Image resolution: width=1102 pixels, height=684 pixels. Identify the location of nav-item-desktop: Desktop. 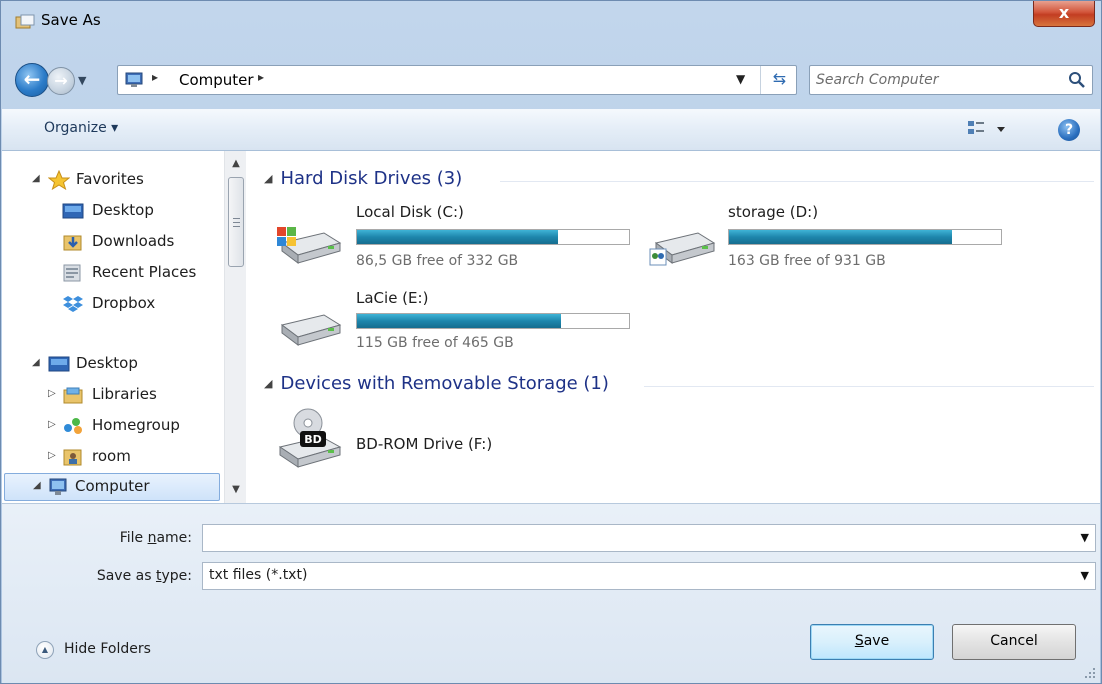
(112, 212).